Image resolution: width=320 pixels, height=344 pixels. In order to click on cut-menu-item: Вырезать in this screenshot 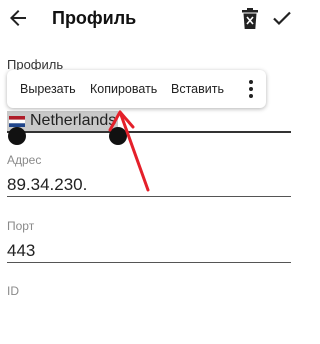, I will do `click(48, 89)`.